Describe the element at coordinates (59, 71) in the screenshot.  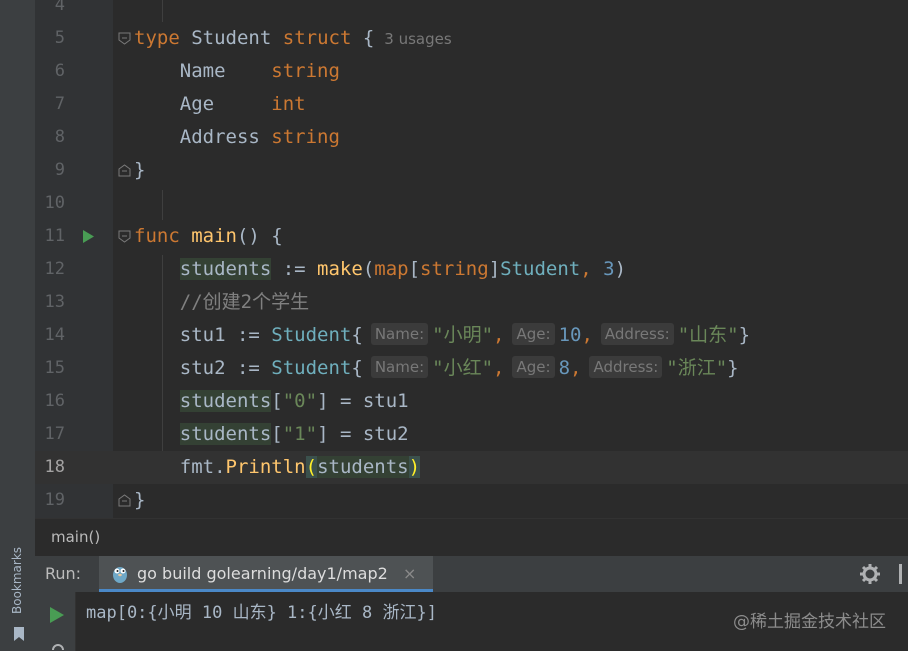
I see `line-number: 6` at that location.